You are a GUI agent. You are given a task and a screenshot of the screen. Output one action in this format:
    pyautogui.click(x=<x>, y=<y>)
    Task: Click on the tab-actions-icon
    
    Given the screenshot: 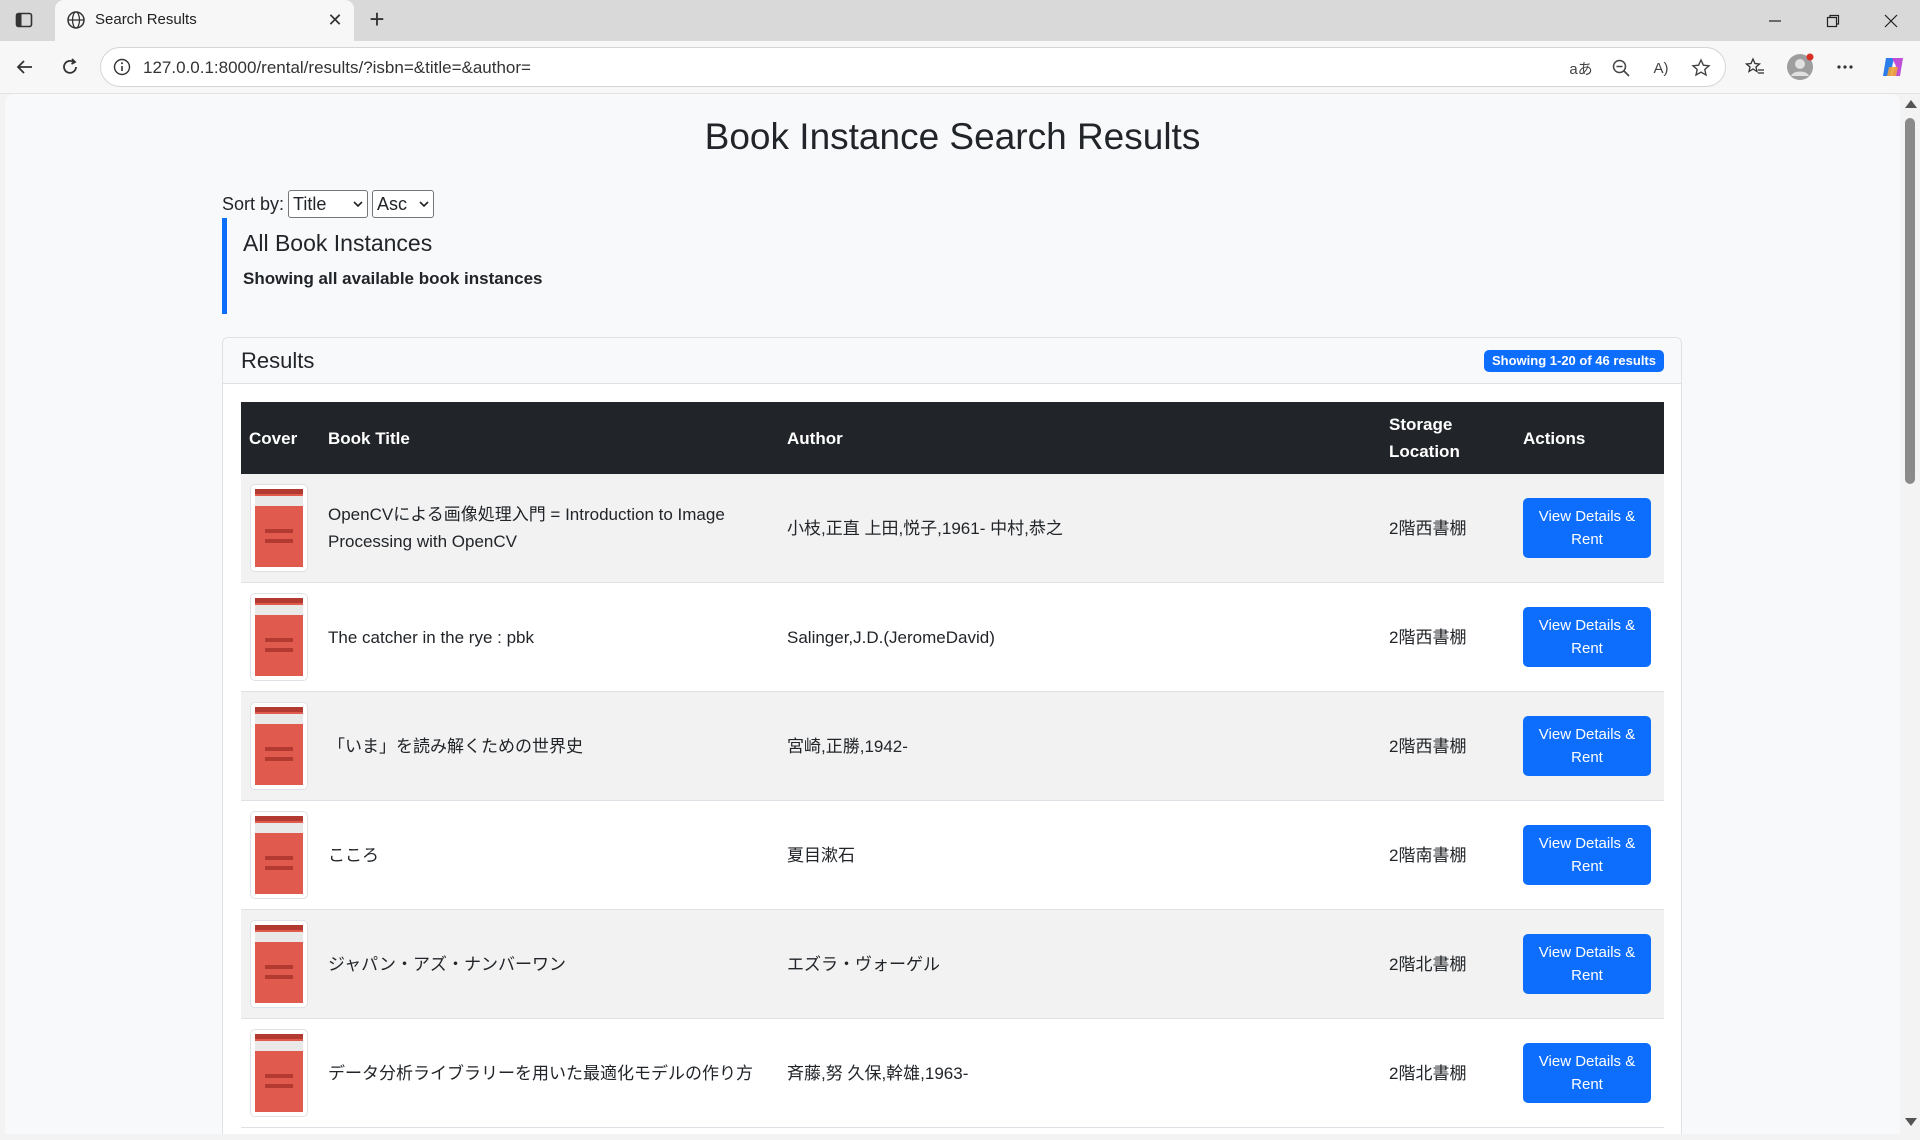 What is the action you would take?
    pyautogui.click(x=24, y=20)
    